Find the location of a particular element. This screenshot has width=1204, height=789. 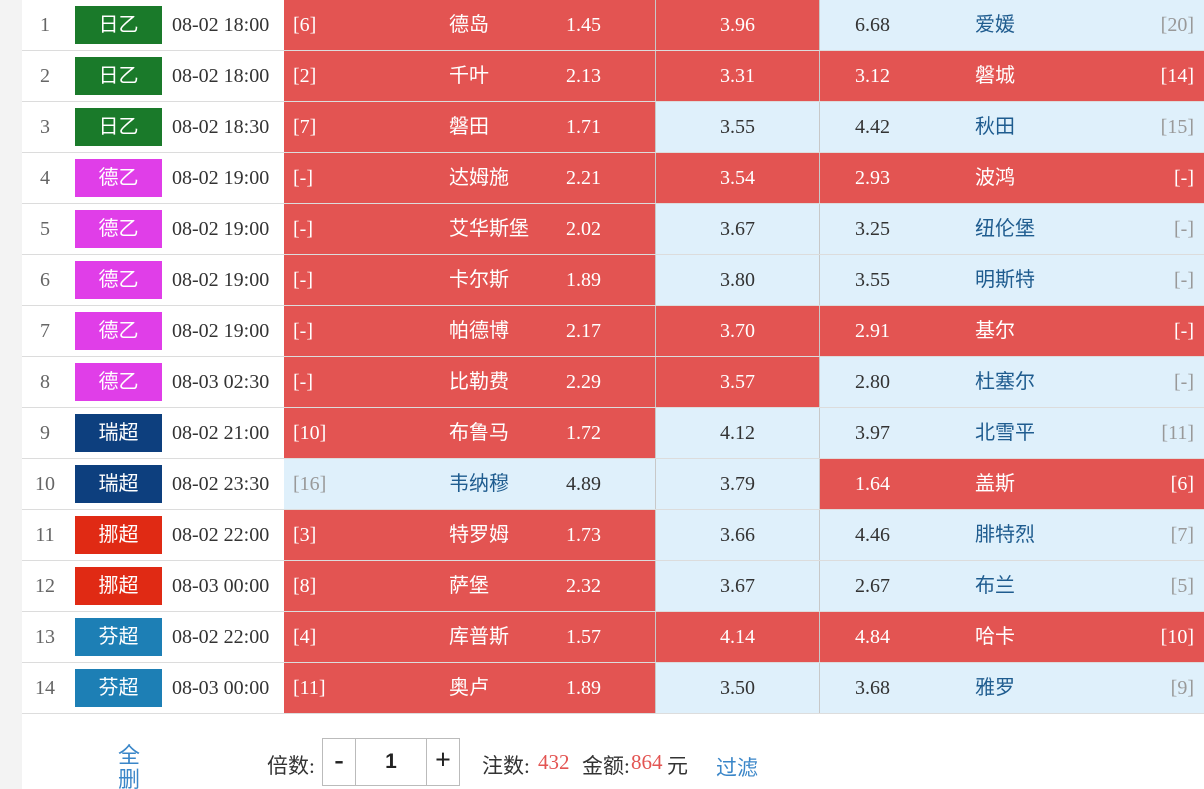

away-odds: 3.68 is located at coordinates (872, 688).